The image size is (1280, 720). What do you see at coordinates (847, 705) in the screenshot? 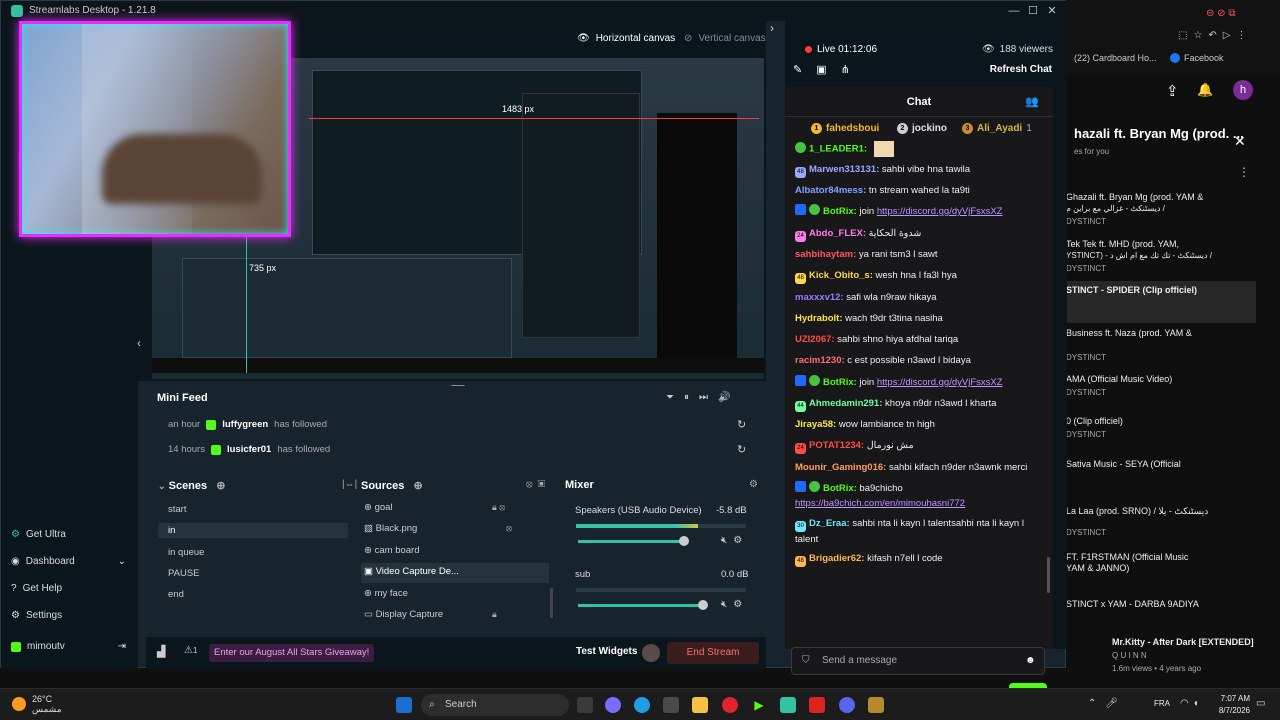
I see `discord-icon` at bounding box center [847, 705].